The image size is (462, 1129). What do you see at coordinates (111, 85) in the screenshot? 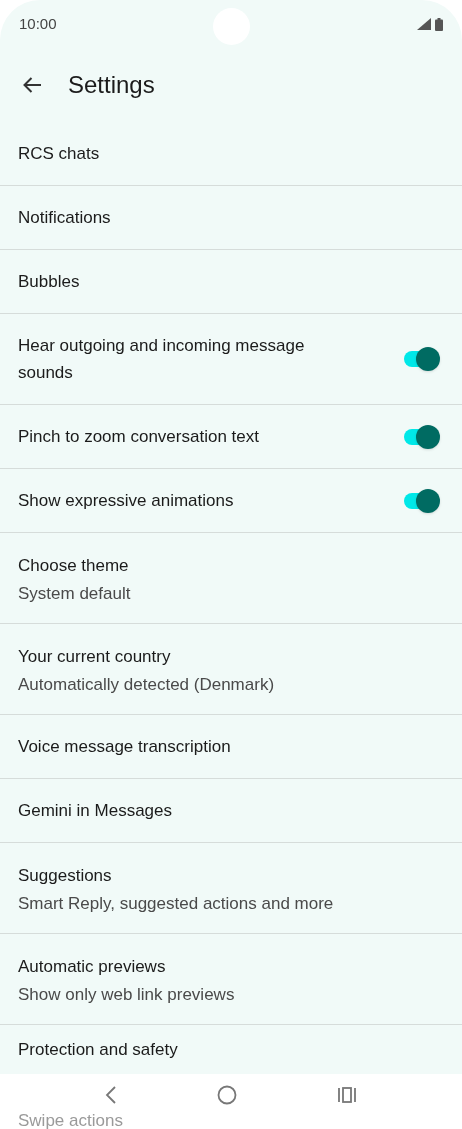
I see `page-title: Settings` at bounding box center [111, 85].